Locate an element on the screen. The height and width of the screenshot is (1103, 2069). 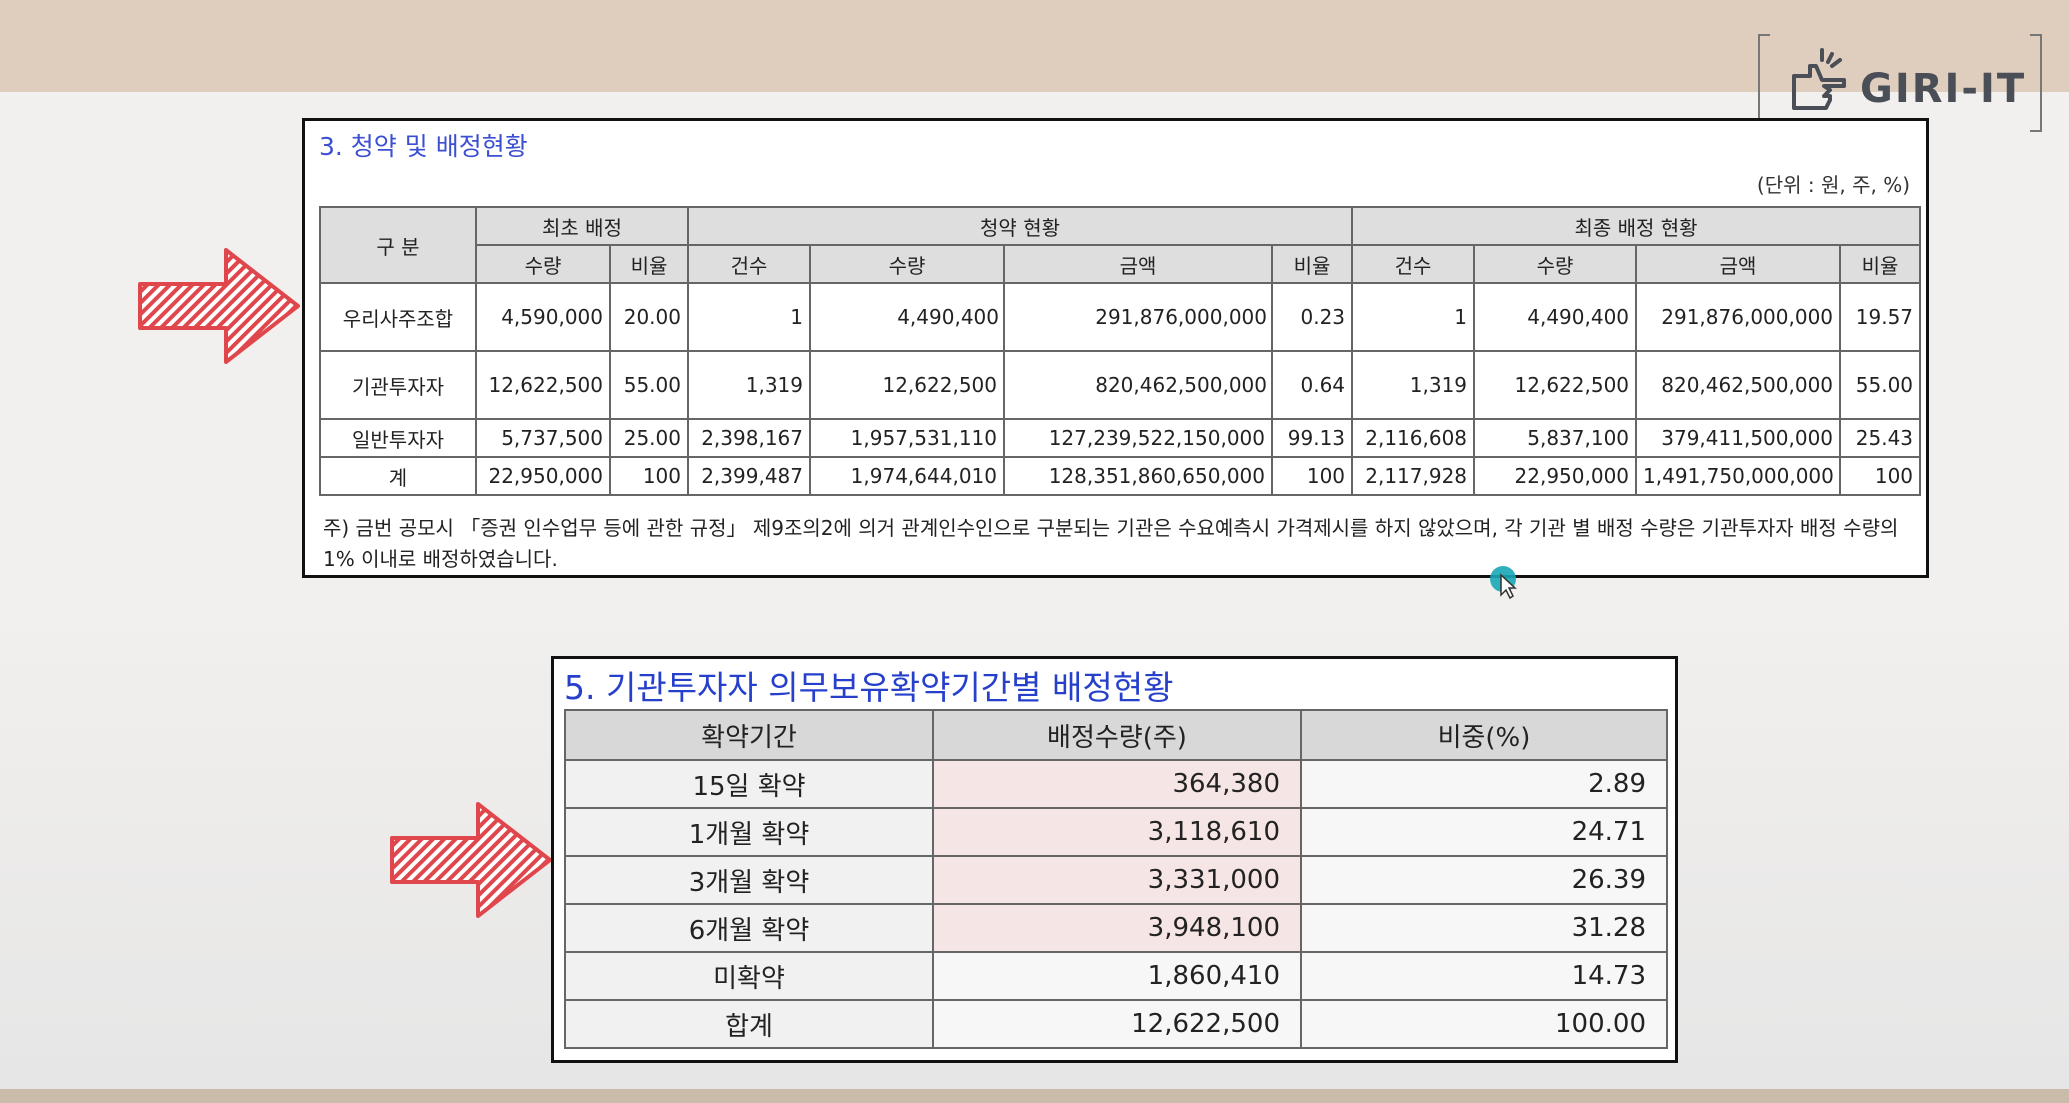
table-row: 합계 12,622,500 100.00 is located at coordinates (1116, 1024).